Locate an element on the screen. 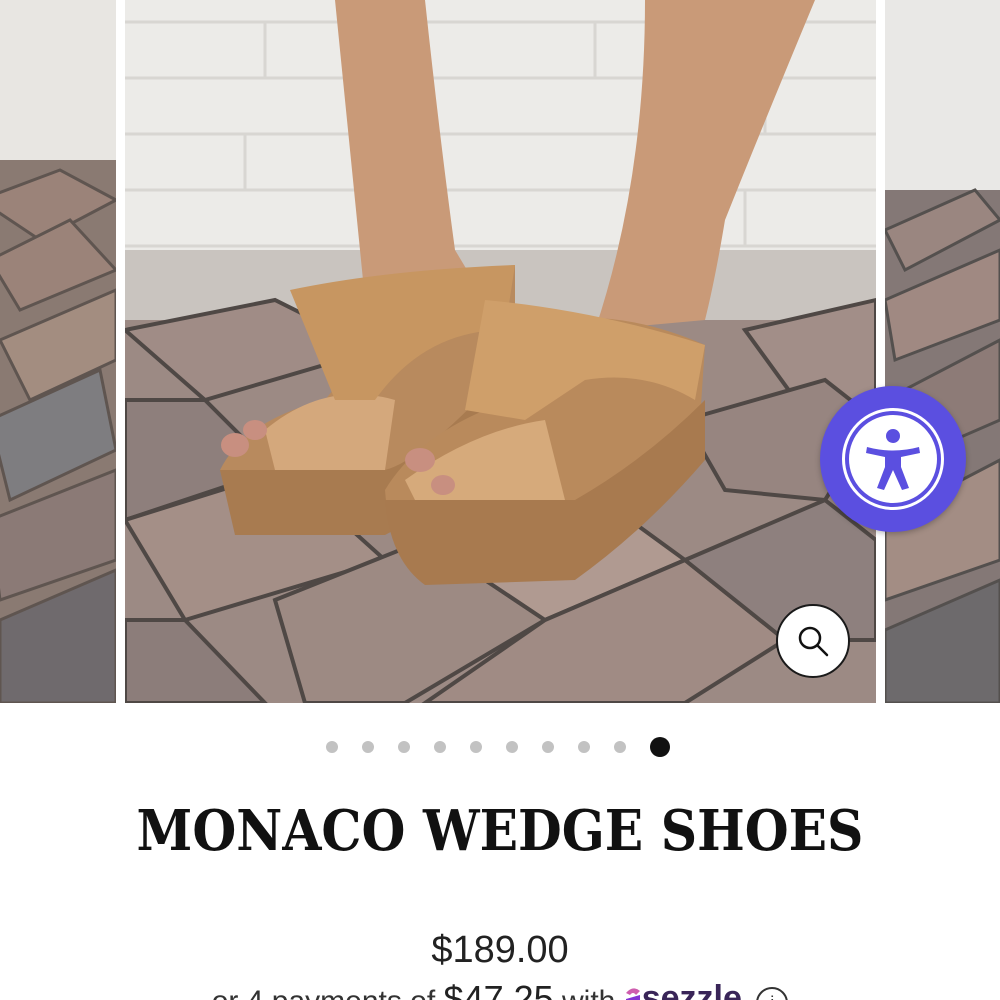  installments-connector: with is located at coordinates (588, 992).